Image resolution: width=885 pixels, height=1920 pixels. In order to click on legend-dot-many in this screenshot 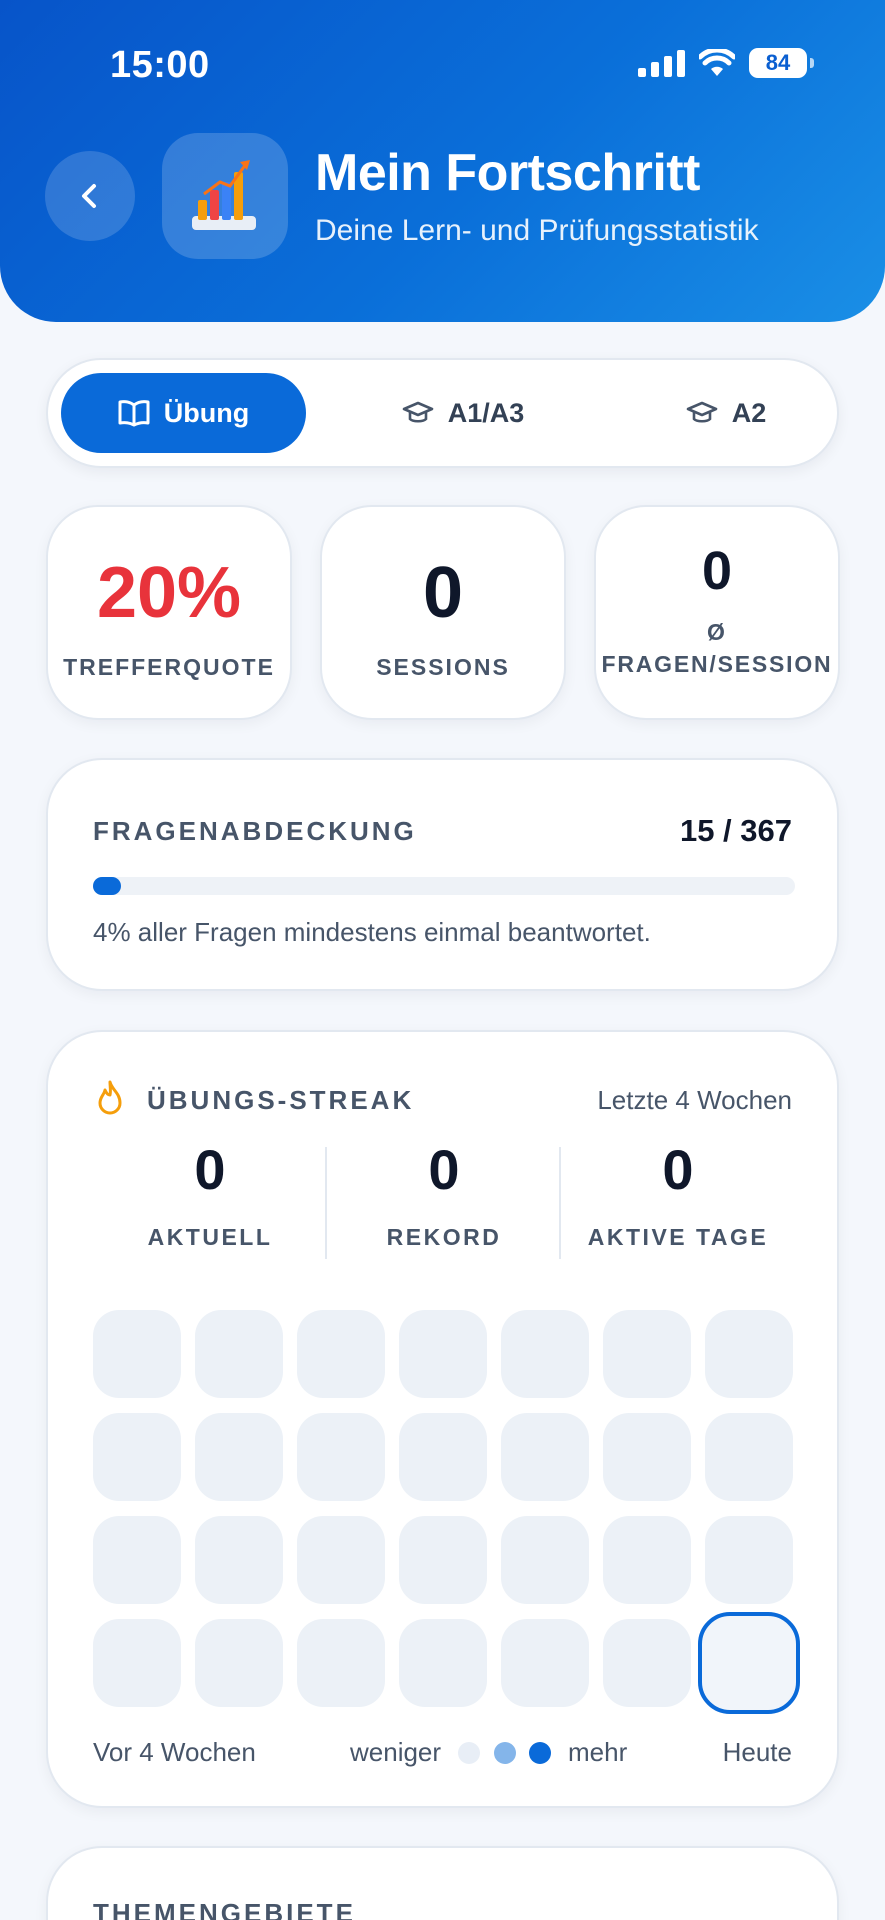, I will do `click(539, 1753)`.